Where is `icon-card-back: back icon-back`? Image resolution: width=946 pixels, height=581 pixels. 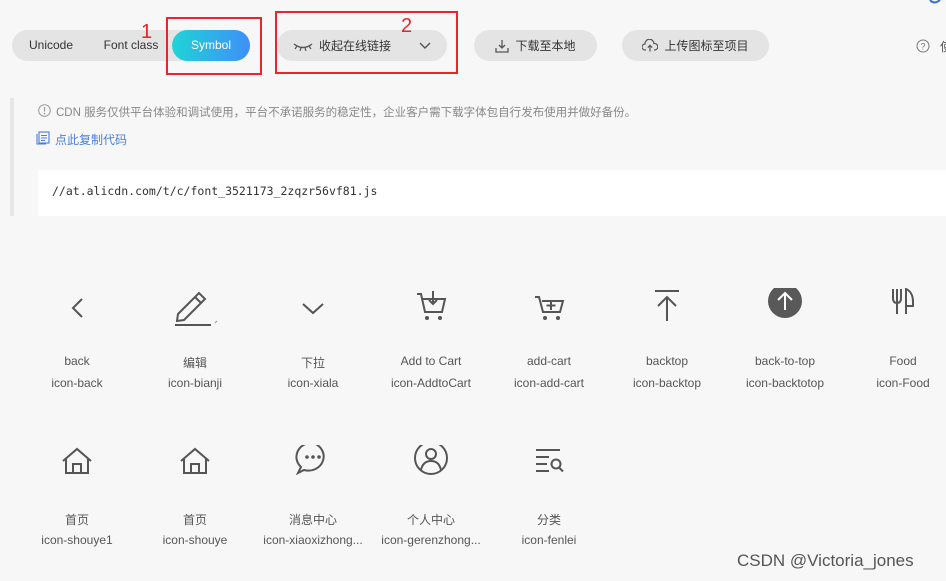
icon-card-back: back icon-back is located at coordinates (77, 353).